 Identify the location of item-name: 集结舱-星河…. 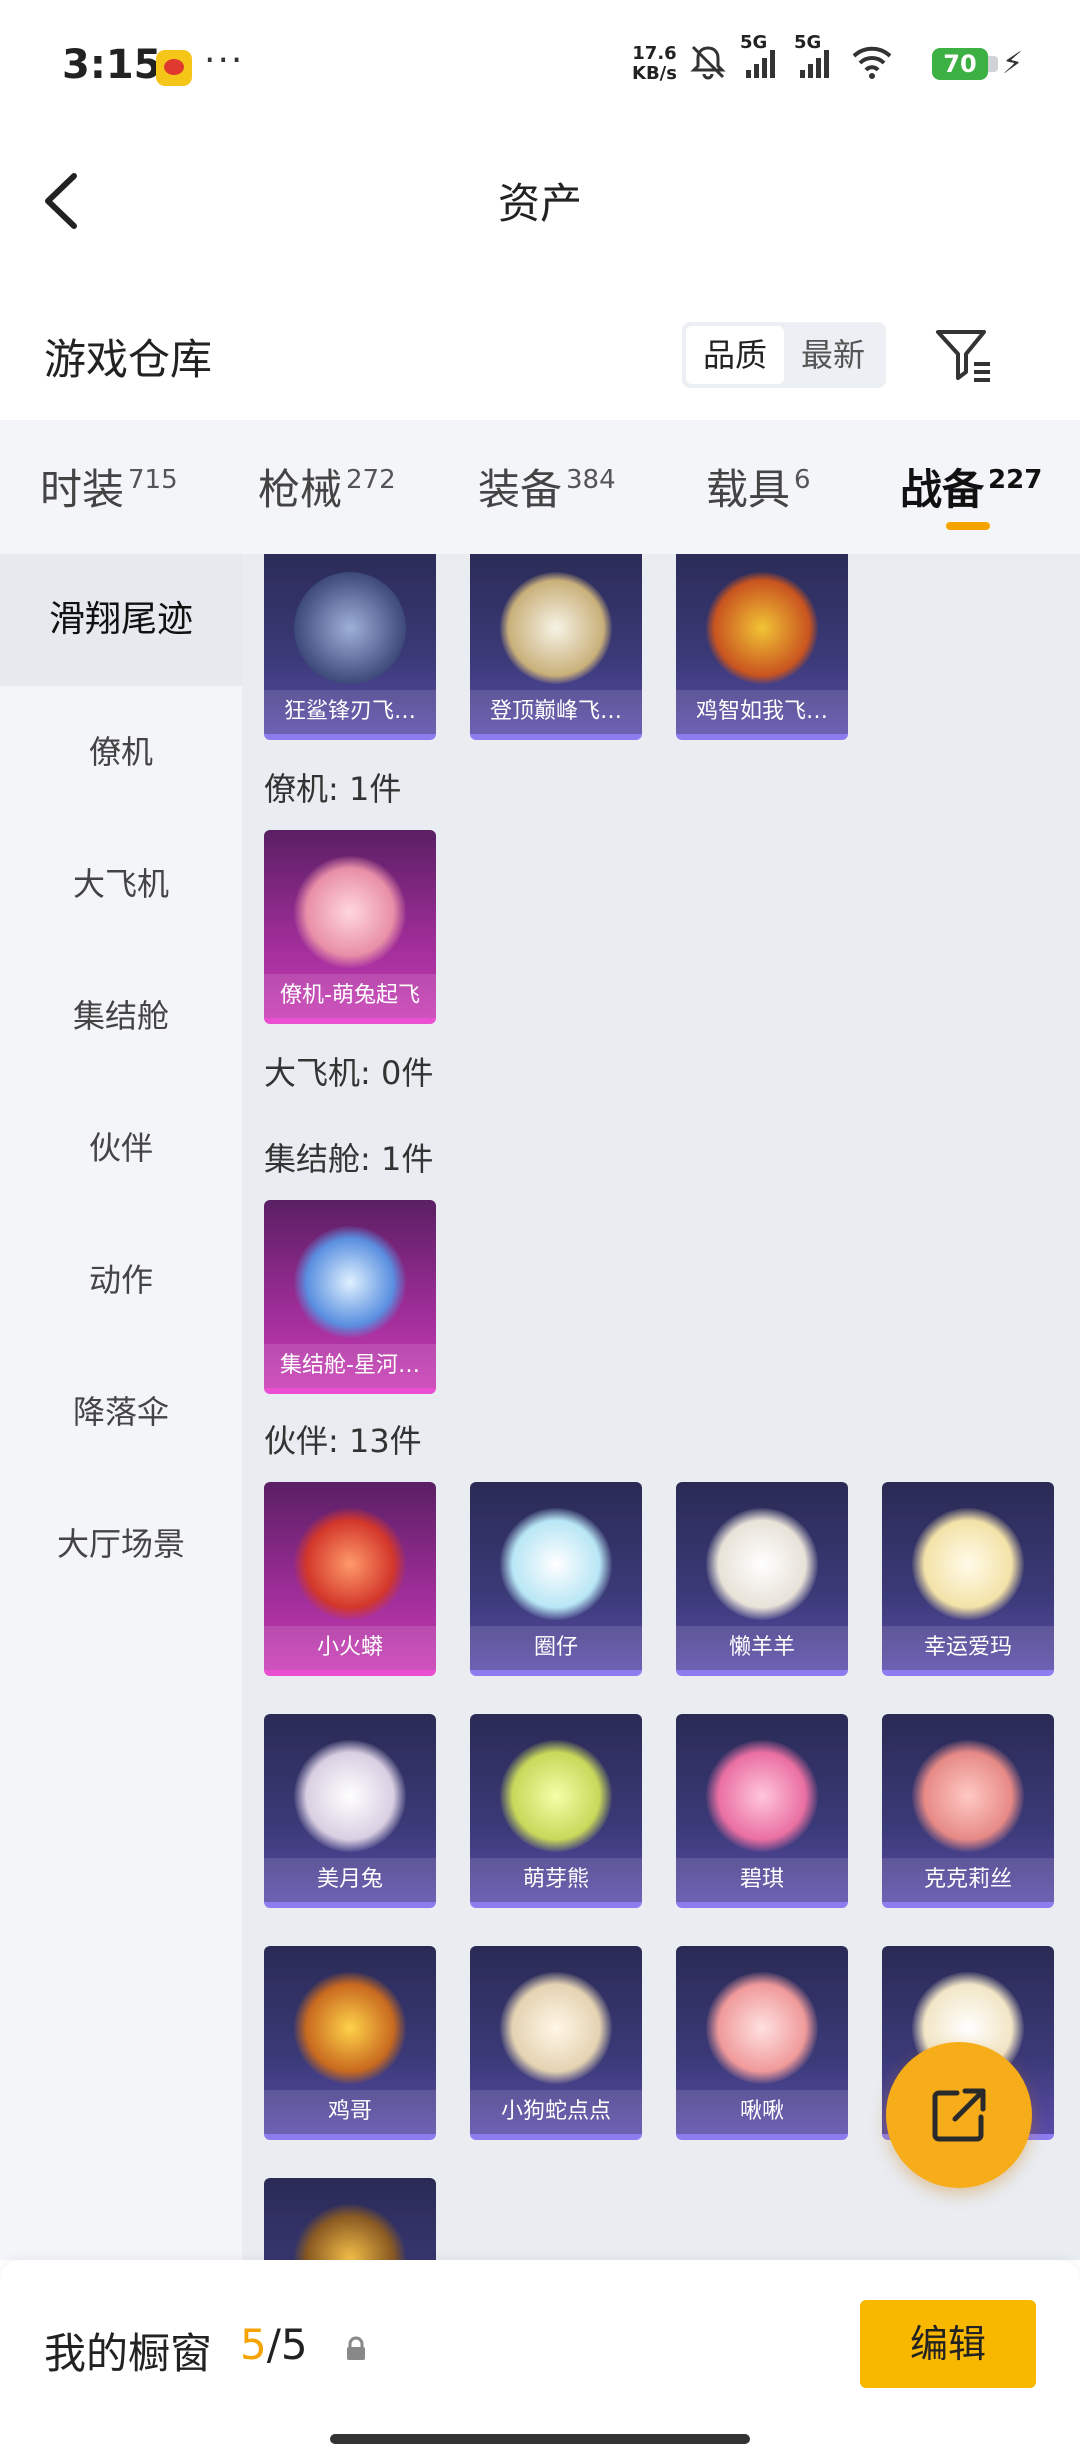
(350, 1366).